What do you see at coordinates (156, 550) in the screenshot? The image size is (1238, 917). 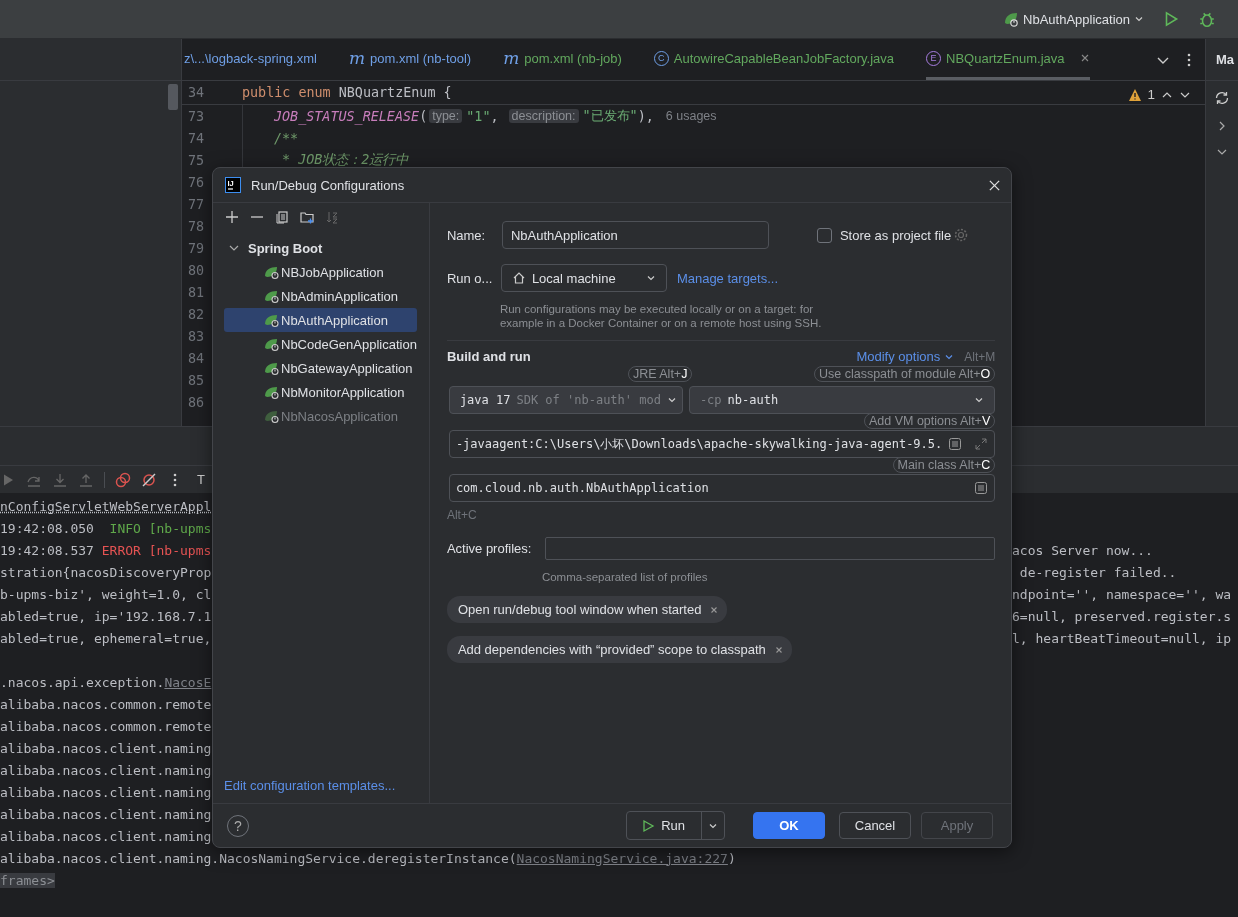 I see `log-error: ERROR [nb-upms` at bounding box center [156, 550].